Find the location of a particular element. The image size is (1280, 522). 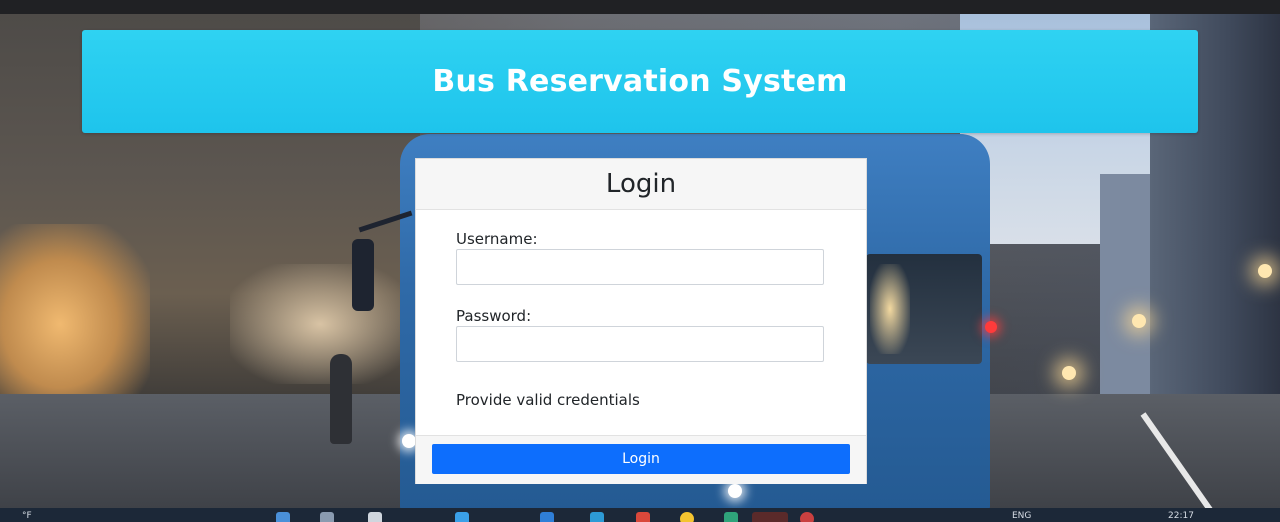

validation-message: Provide valid credentials is located at coordinates (548, 400).